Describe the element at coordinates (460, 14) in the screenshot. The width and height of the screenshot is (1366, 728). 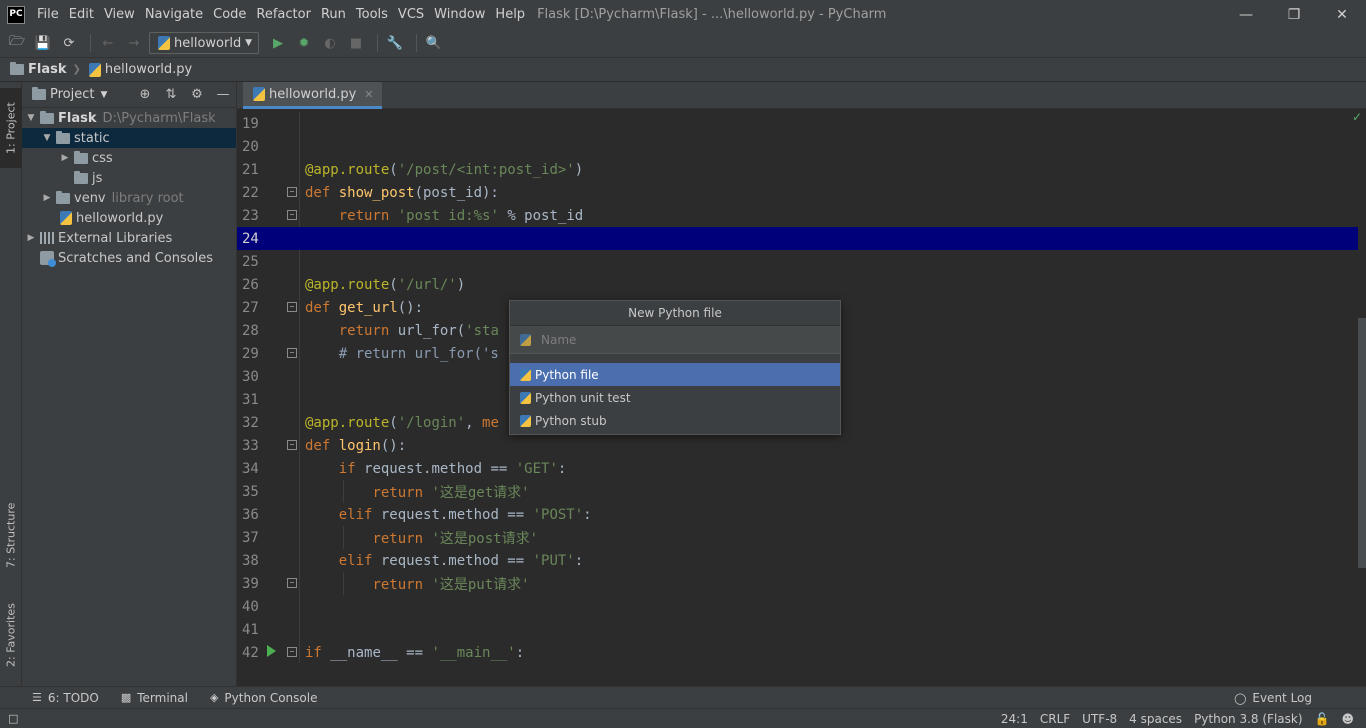
I see `menu-window: Window` at that location.